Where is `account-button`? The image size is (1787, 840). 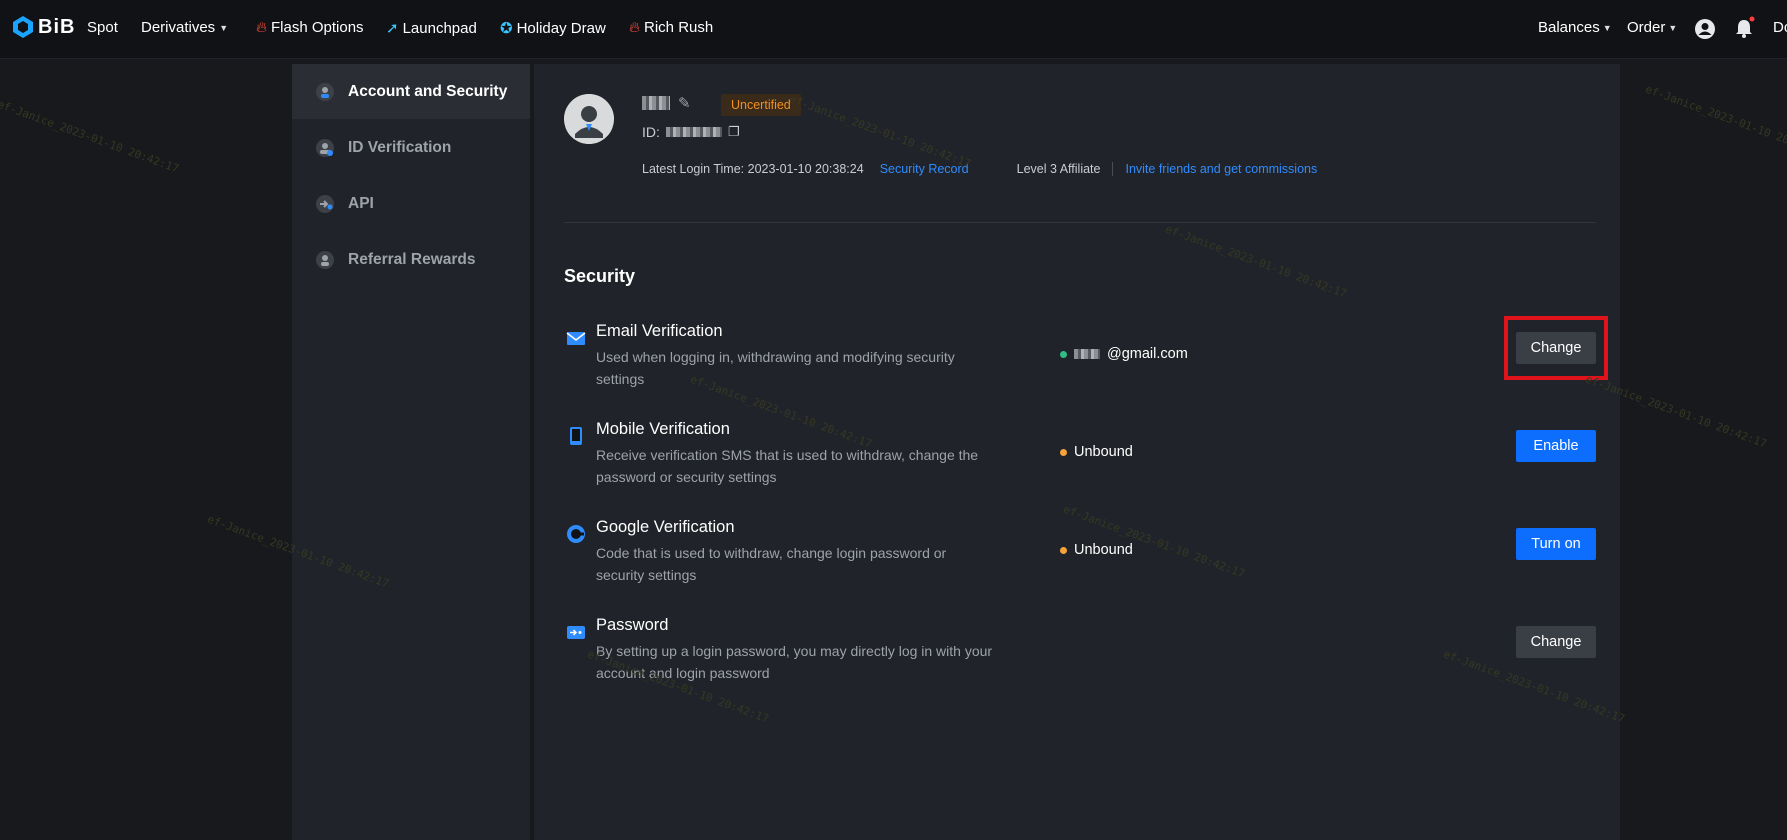
account-button is located at coordinates (1705, 29).